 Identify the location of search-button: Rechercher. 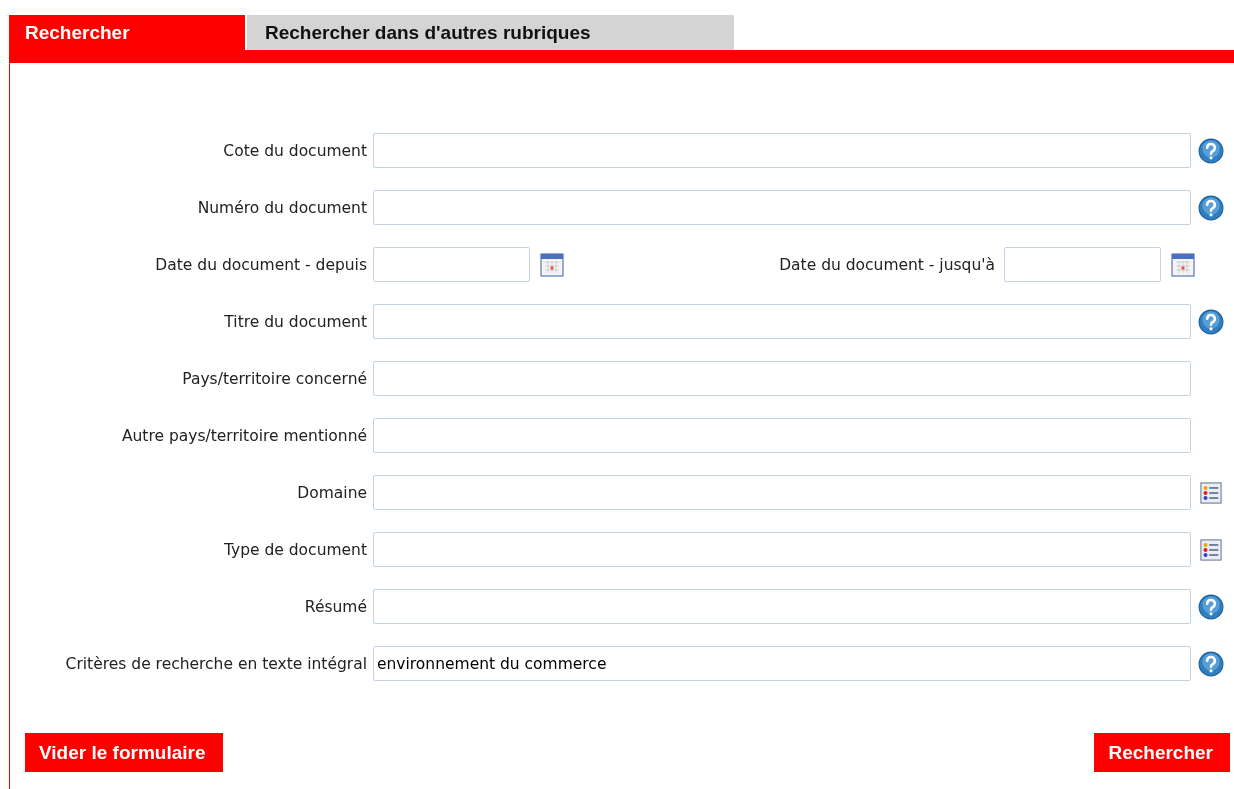
(1162, 752).